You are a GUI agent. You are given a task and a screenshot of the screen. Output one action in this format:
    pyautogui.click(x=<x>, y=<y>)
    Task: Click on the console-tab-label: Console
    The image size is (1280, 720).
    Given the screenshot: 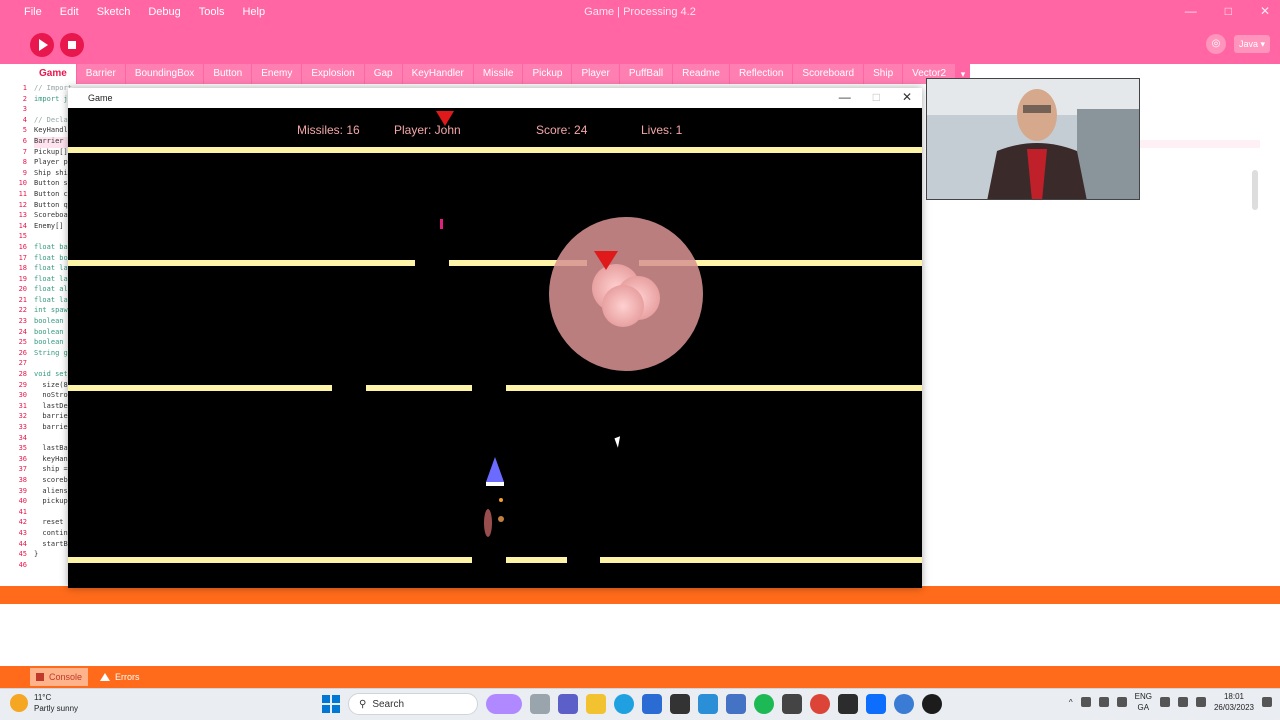 What is the action you would take?
    pyautogui.click(x=66, y=677)
    